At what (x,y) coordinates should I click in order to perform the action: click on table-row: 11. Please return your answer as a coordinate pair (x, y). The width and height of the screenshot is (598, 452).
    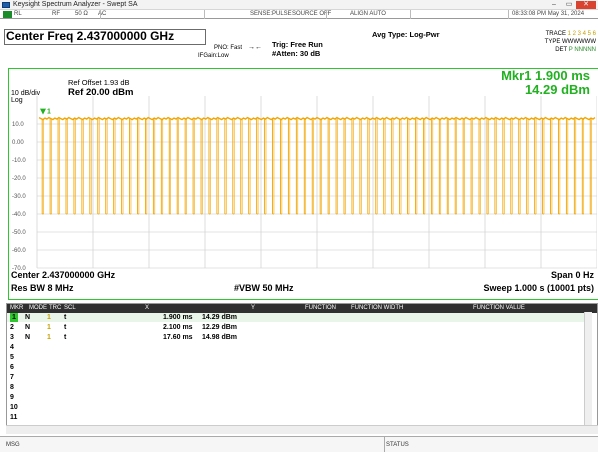
    Looking at the image, I should click on (297, 417).